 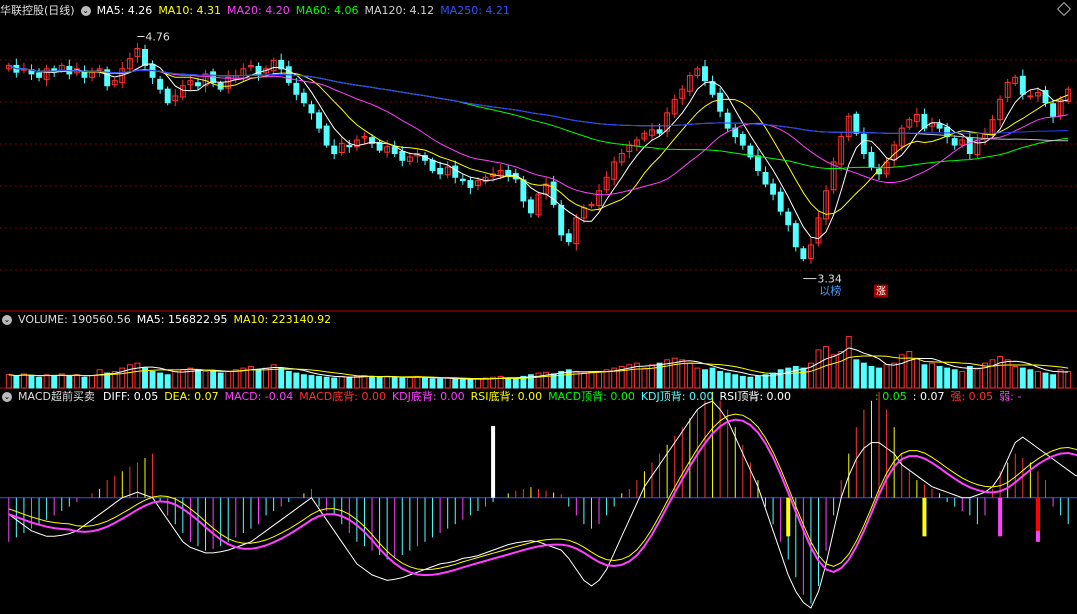 What do you see at coordinates (891, 396) in the screenshot?
I see `value1-label: : 0.05` at bounding box center [891, 396].